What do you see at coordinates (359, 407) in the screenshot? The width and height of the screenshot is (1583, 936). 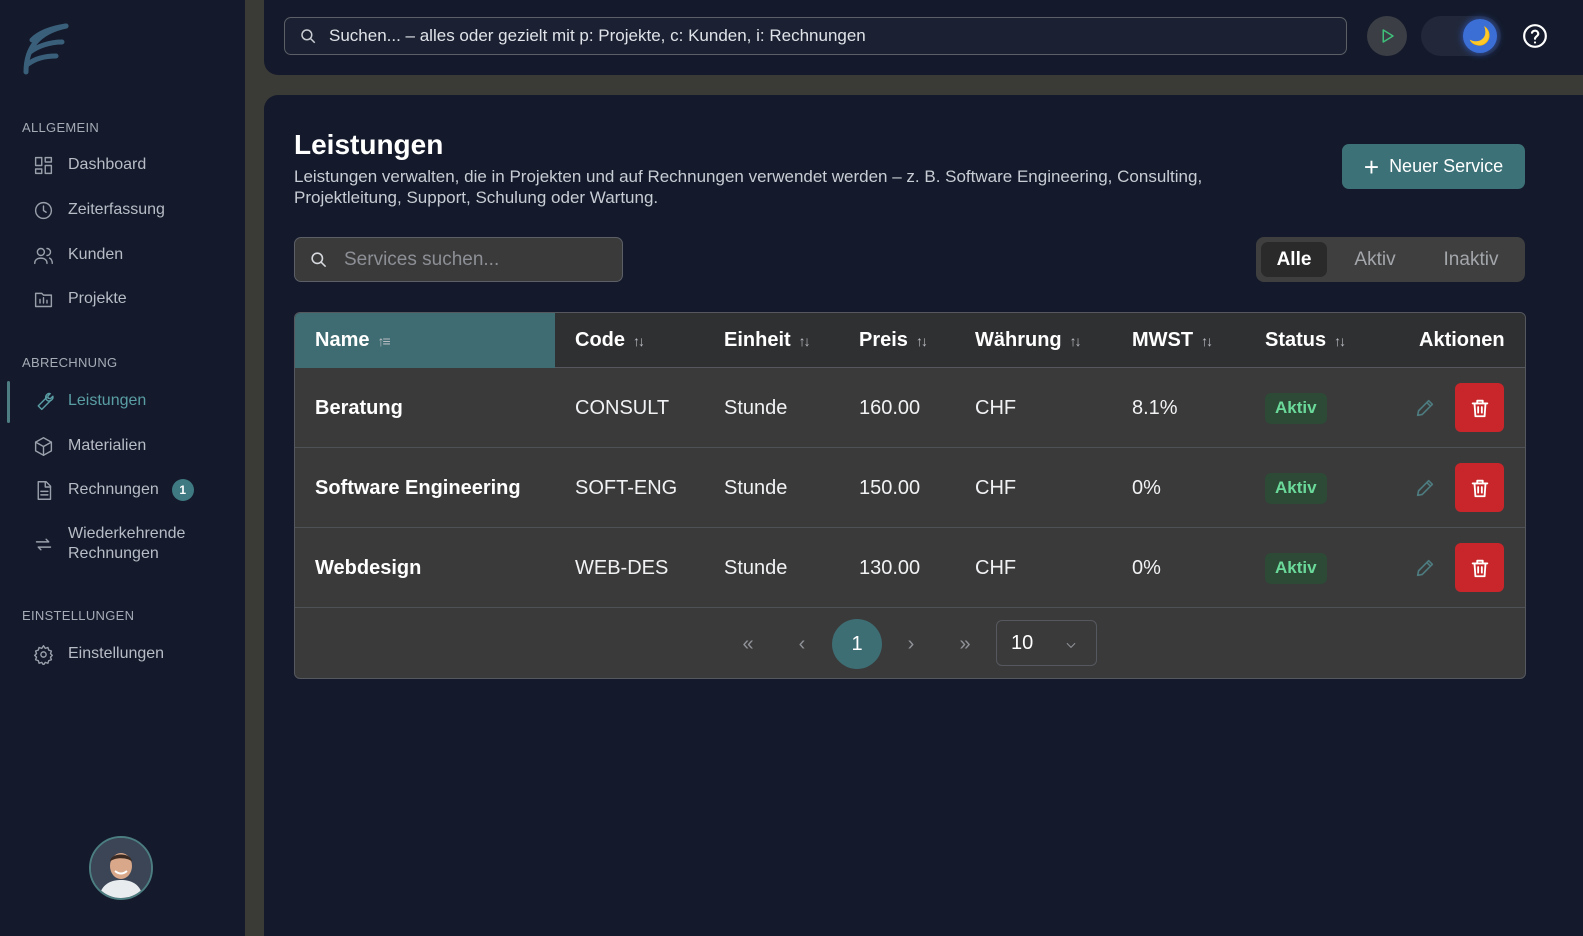 I see `cell-name: Beratung` at bounding box center [359, 407].